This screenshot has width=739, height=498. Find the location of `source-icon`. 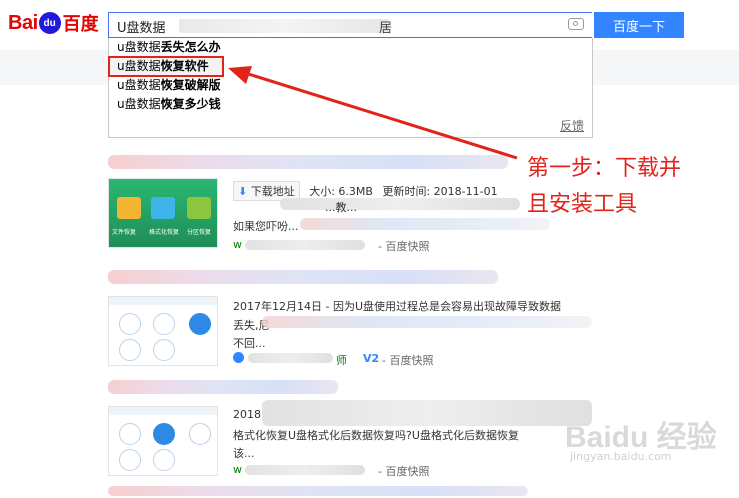

source-icon is located at coordinates (238, 357).